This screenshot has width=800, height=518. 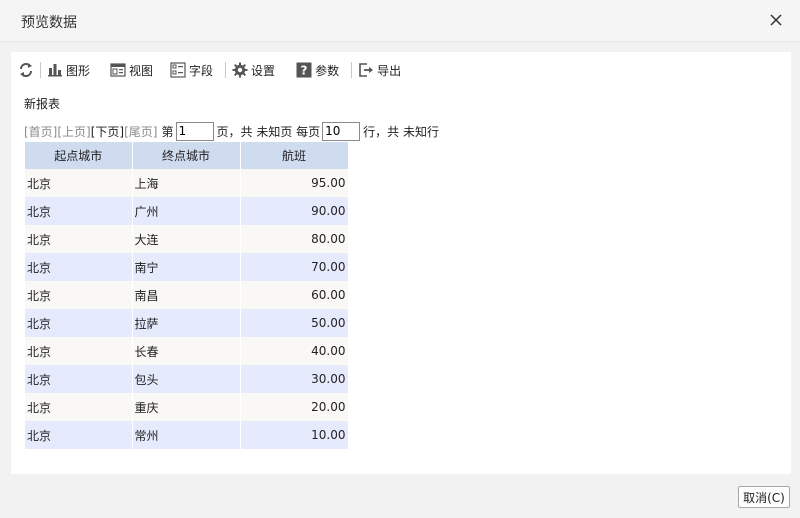 What do you see at coordinates (141, 70) in the screenshot?
I see `view-label: 视图` at bounding box center [141, 70].